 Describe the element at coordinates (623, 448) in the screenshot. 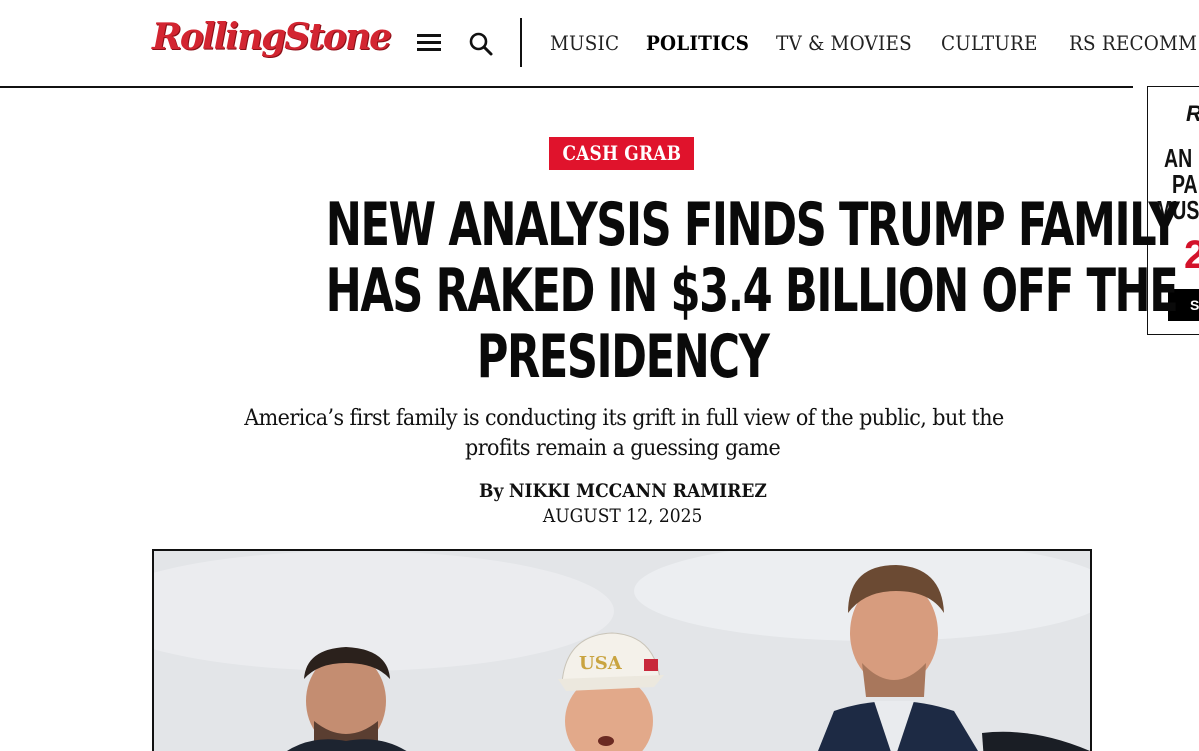

I see `dek-line: profits remain a guessing game` at that location.